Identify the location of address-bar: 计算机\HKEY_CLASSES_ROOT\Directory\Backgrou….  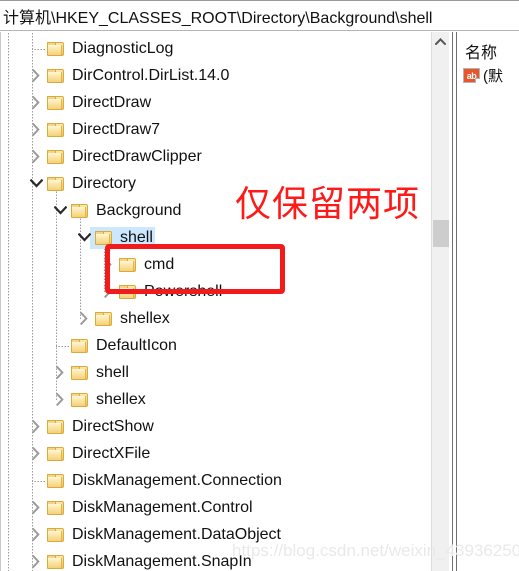
(259, 15).